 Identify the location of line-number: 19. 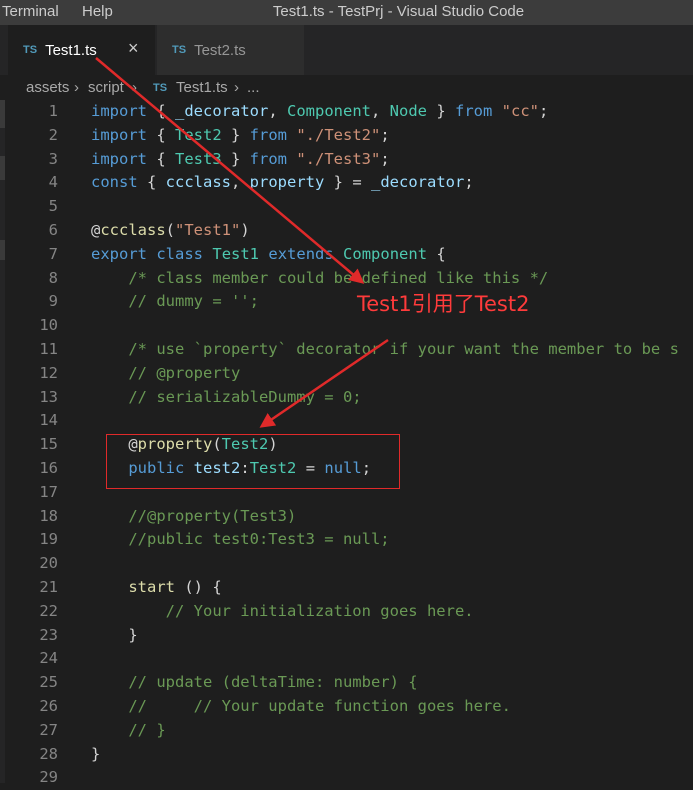
(48, 539).